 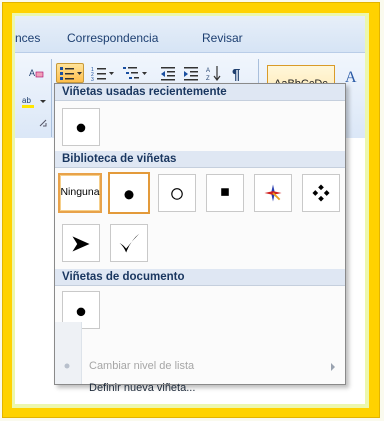 What do you see at coordinates (273, 193) in the screenshot?
I see `bullet-four-diamond-tile` at bounding box center [273, 193].